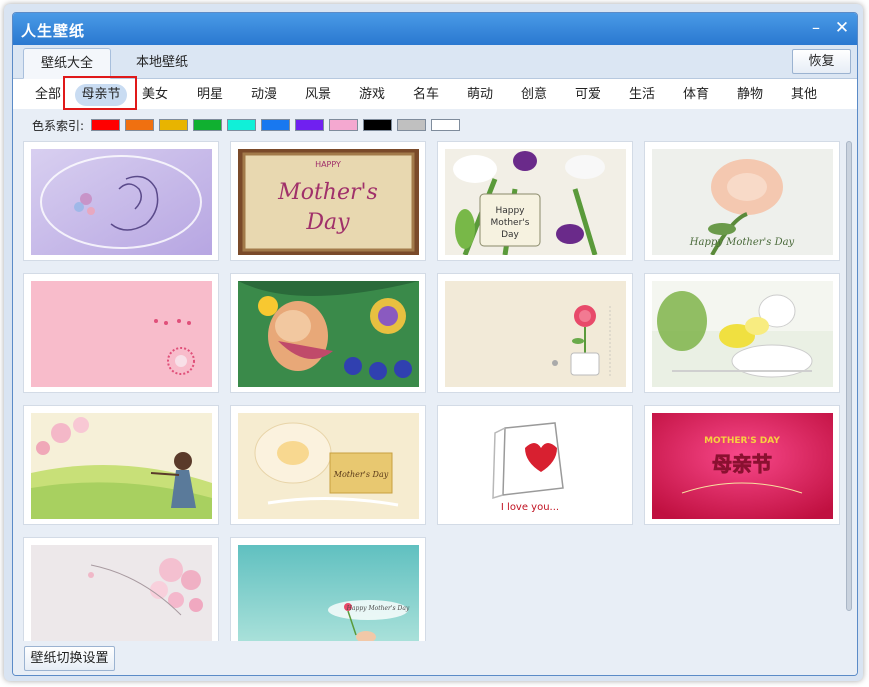 This screenshot has width=869, height=687. Describe the element at coordinates (804, 95) in the screenshot. I see `category-other: 其他` at that location.